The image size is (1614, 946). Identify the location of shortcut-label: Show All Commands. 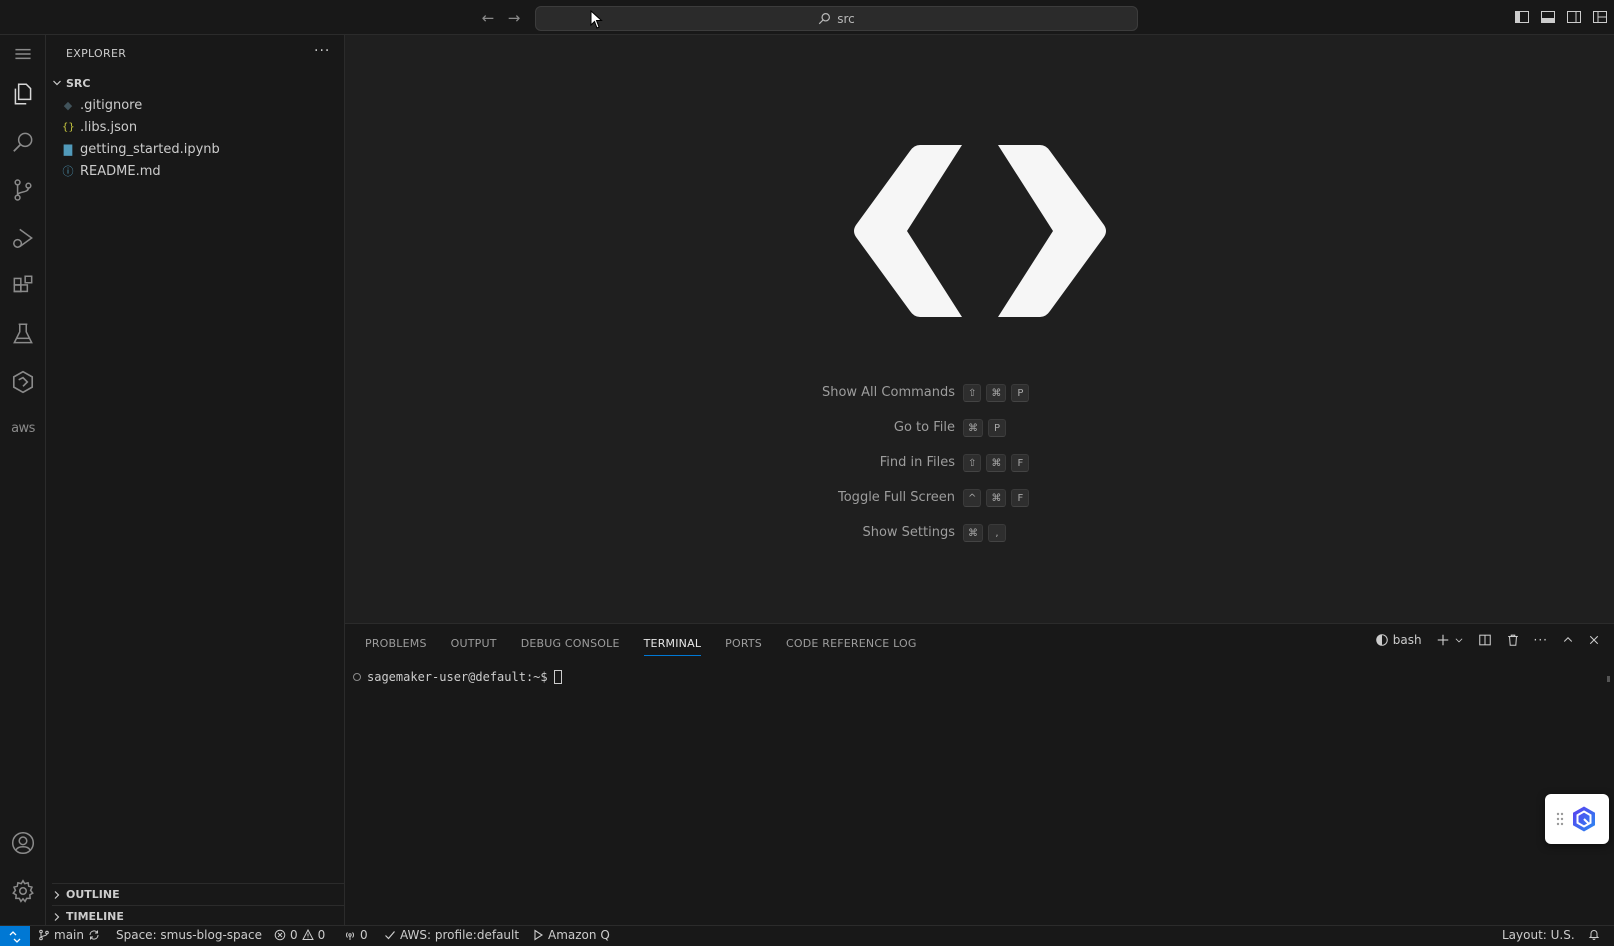
(888, 392).